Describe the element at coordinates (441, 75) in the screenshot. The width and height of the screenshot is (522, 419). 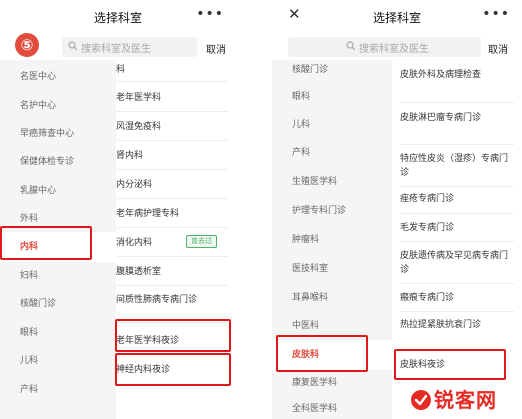
I see `department-name: 皮肤外科及病理检查` at that location.